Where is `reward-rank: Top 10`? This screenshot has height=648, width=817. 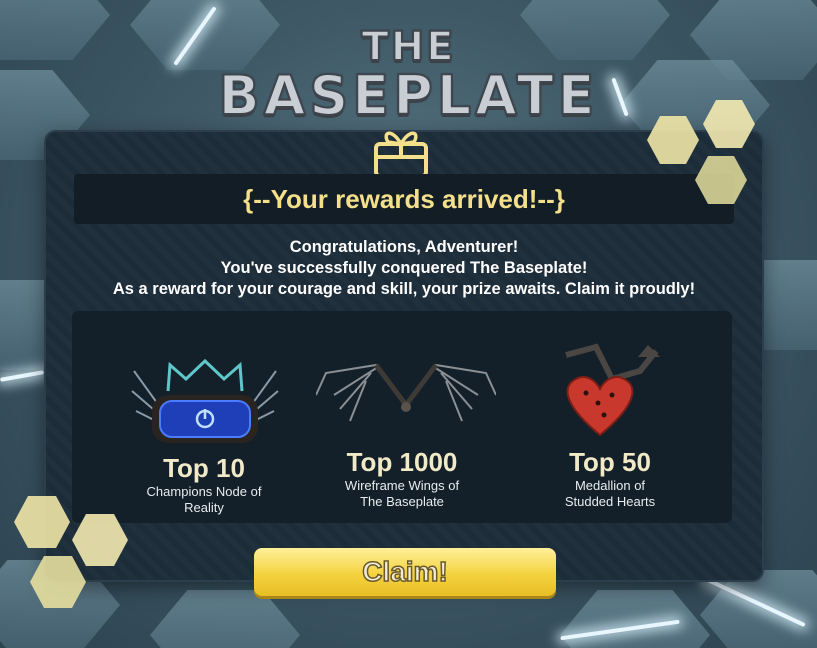
reward-rank: Top 10 is located at coordinates (204, 468).